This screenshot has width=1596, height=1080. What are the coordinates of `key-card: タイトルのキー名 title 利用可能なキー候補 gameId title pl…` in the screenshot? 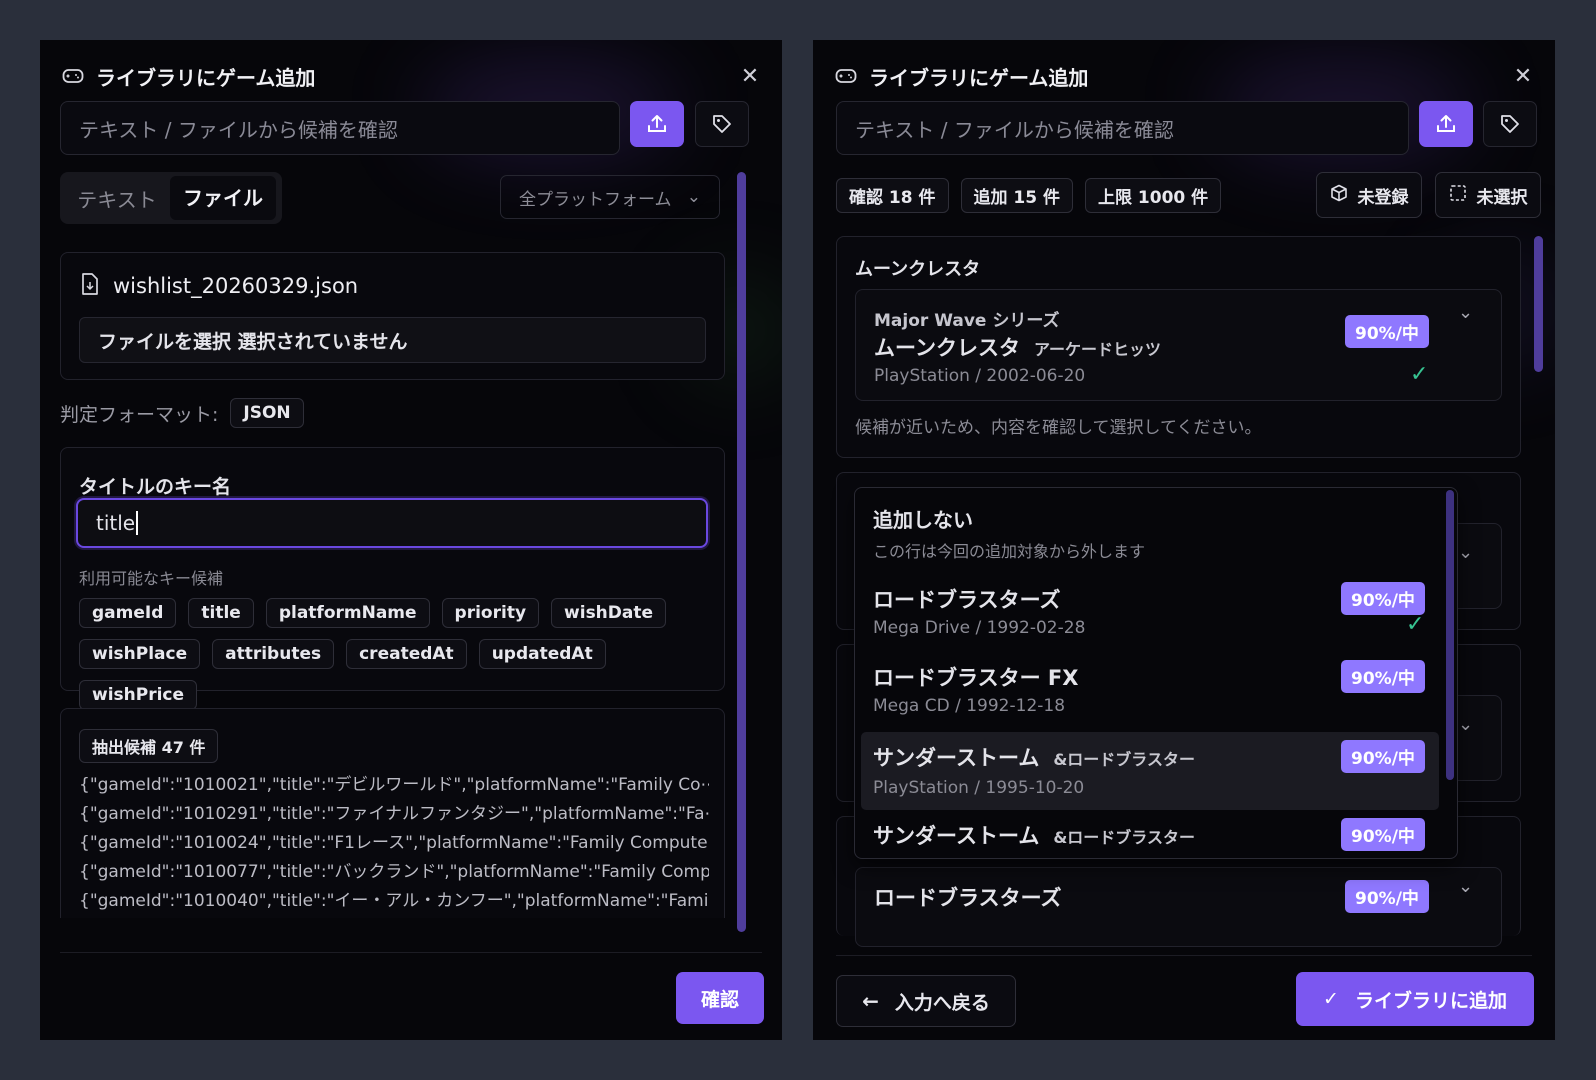 It's located at (392, 578).